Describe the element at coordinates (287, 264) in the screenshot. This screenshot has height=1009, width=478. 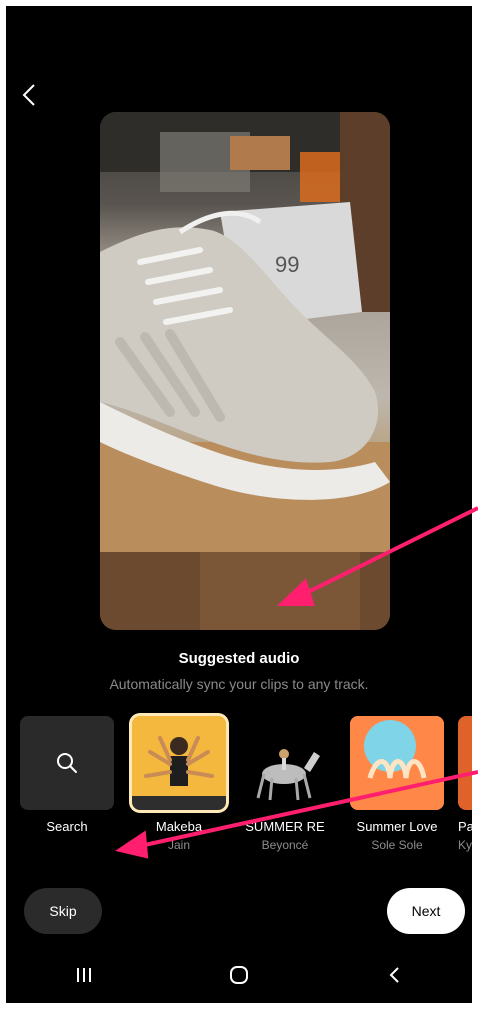
I see `svg-text: 99` at that location.